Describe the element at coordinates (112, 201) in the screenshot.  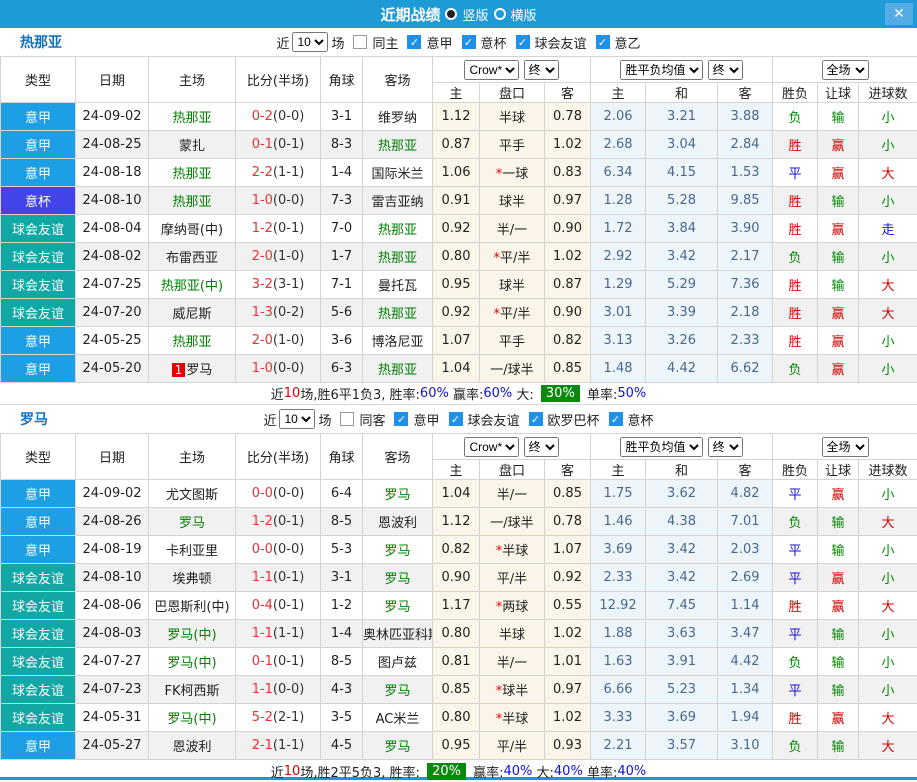
I see `match-date: 24-08-10` at that location.